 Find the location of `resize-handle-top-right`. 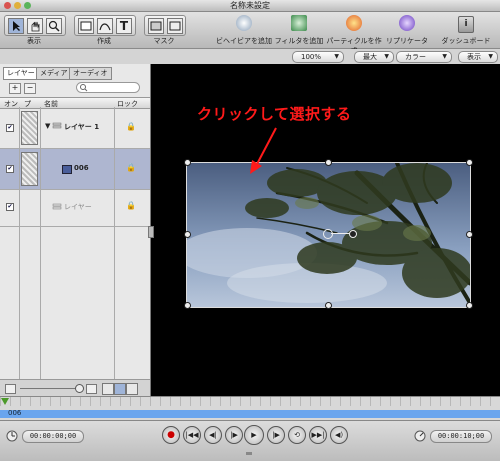

resize-handle-top-right is located at coordinates (469, 162).